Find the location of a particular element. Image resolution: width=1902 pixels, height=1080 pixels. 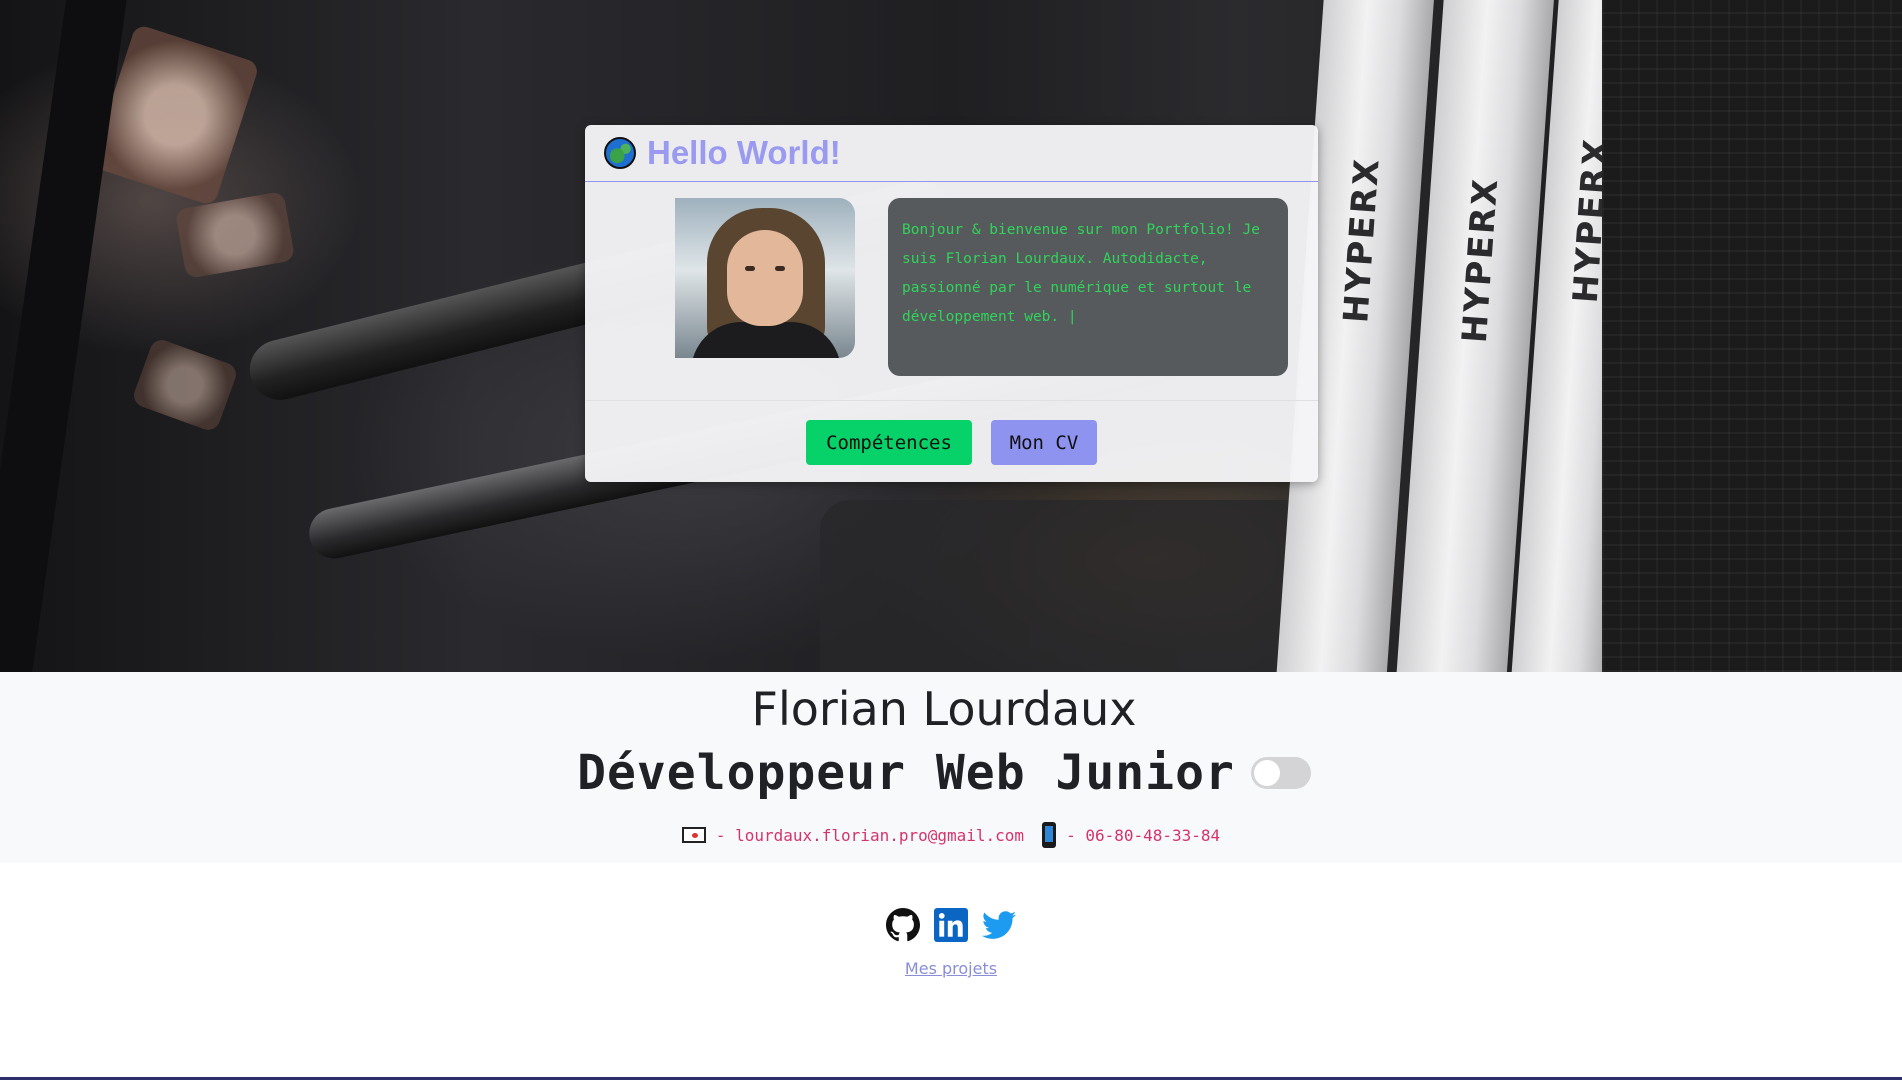

mail-icon is located at coordinates (693, 835).